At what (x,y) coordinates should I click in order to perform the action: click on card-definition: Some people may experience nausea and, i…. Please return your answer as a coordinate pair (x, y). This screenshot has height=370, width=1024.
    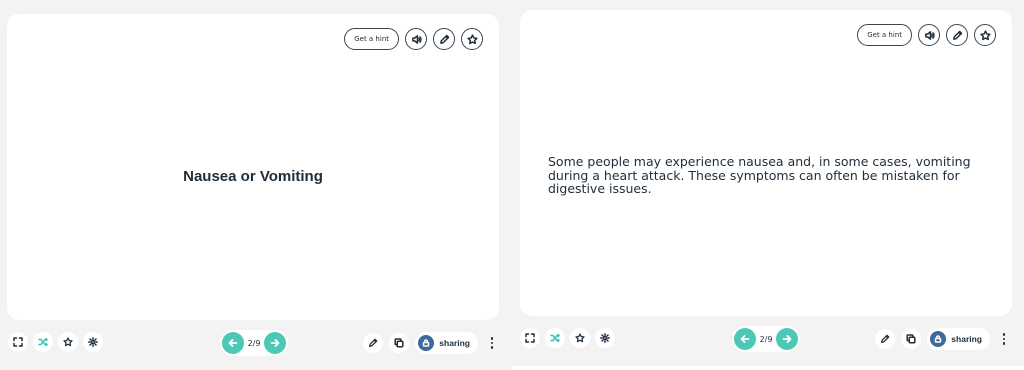
    Looking at the image, I should click on (759, 175).